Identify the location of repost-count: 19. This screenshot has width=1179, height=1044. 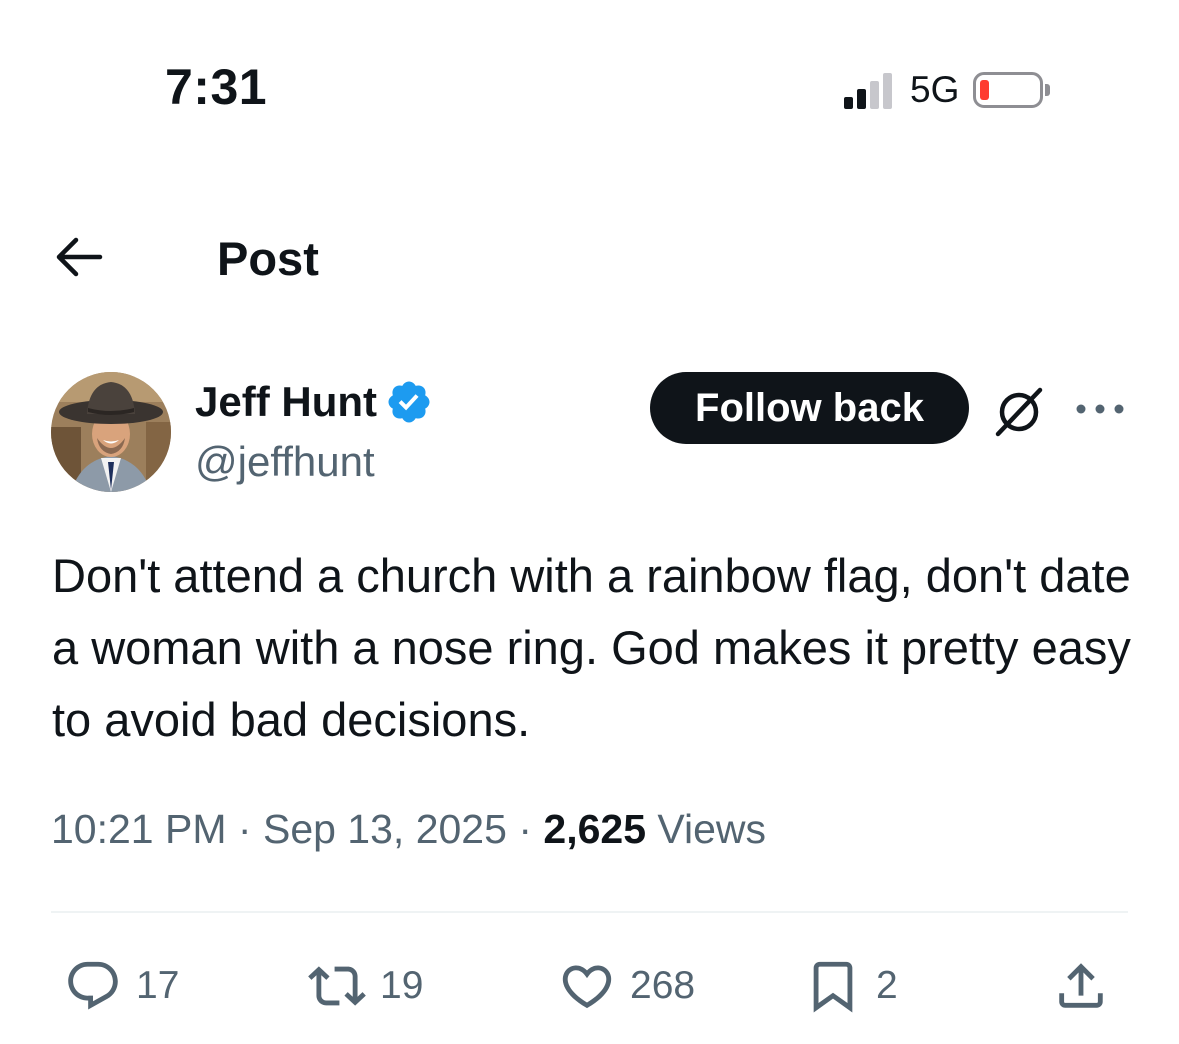
(402, 985).